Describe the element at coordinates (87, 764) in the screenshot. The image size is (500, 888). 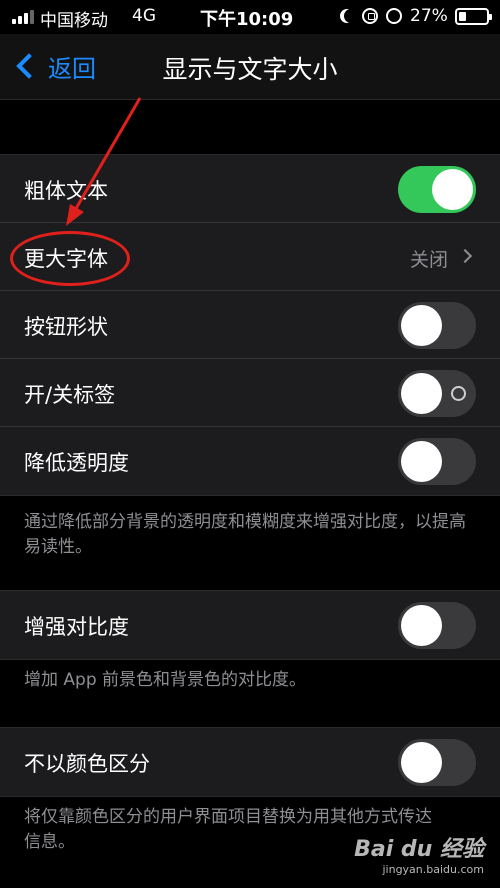
I see `row-label: 不以颜色区分` at that location.